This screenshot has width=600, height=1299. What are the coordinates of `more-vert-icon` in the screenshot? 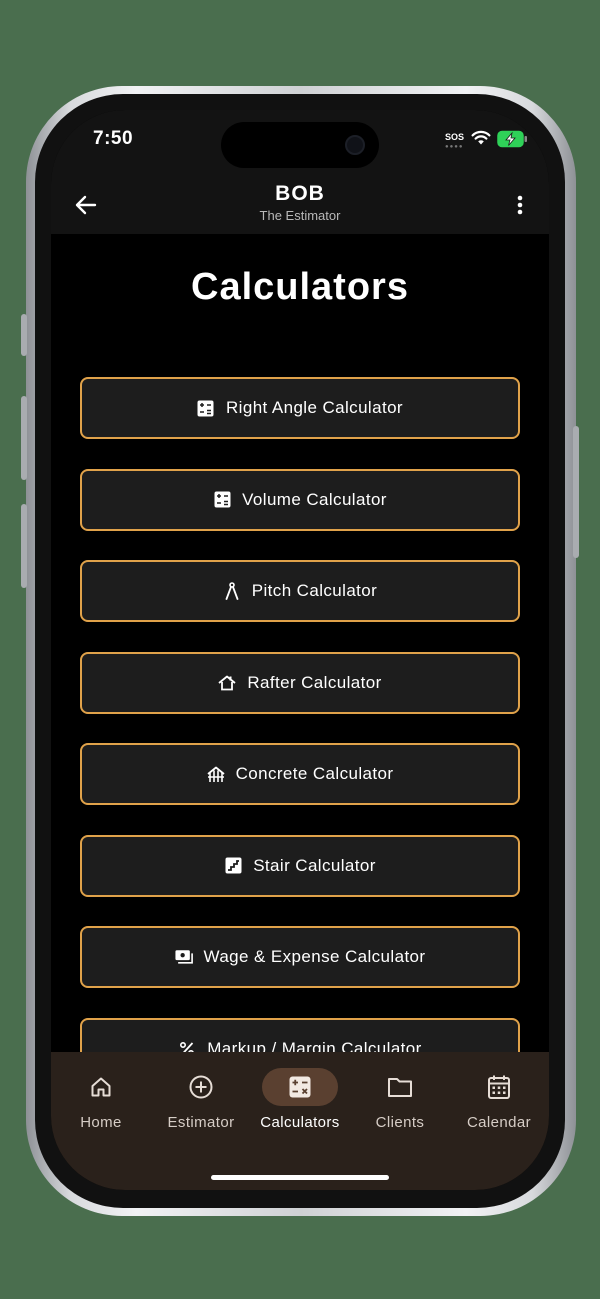 It's located at (520, 205).